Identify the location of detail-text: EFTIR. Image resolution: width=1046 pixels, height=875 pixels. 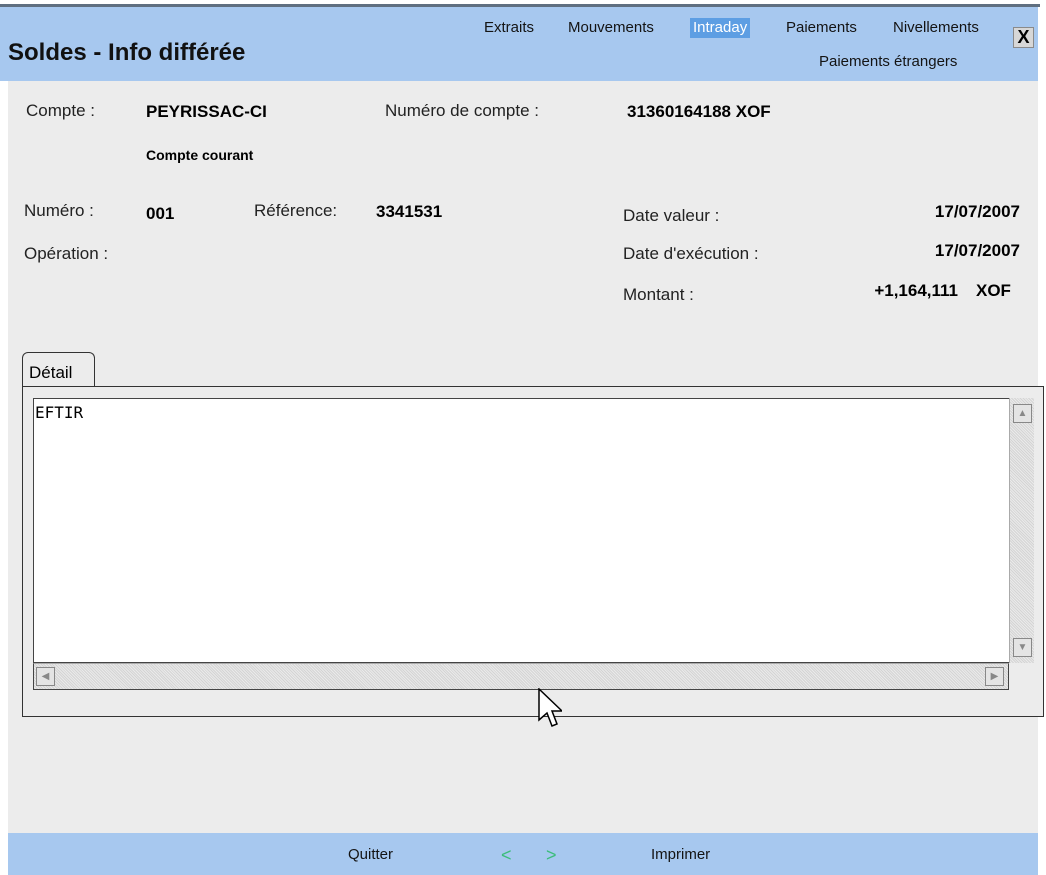
(59, 412).